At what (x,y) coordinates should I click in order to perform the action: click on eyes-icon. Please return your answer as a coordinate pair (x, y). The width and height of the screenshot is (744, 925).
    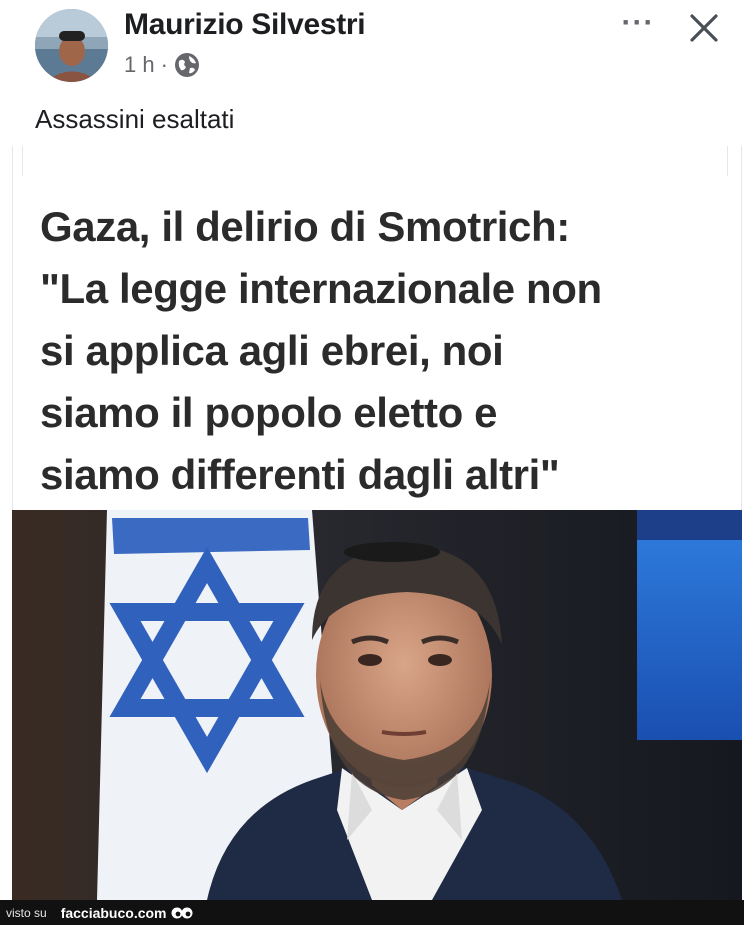
    Looking at the image, I should click on (182, 912).